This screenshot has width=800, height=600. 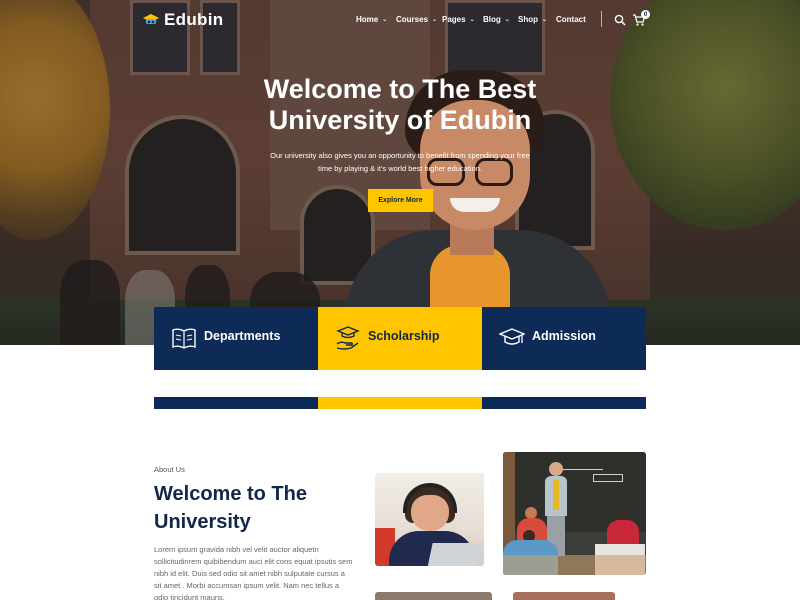 I want to click on feature-label: Admission, so click(x=564, y=336).